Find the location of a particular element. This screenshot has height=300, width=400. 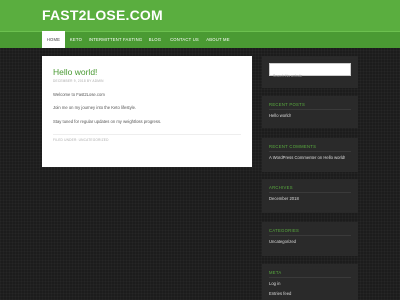

widget-title: ARCHIVES is located at coordinates (281, 187).